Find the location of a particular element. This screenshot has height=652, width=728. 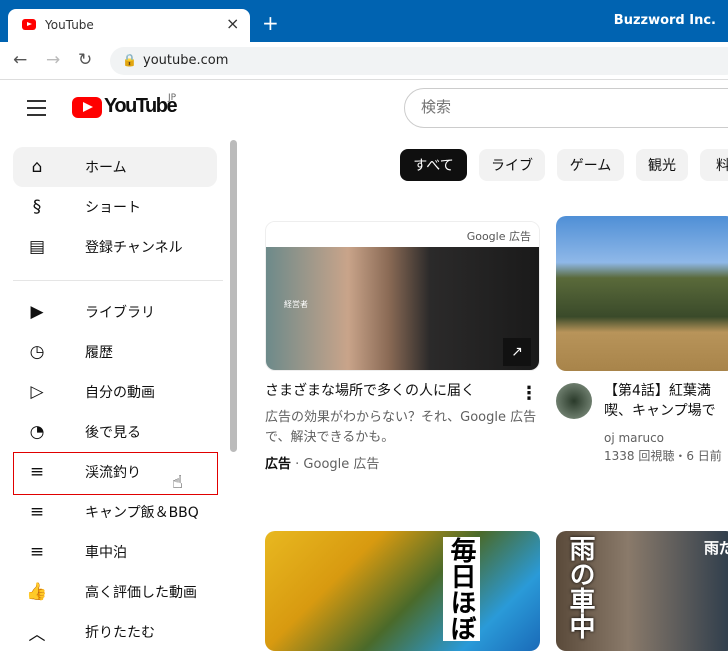

filter-chip: ライブ is located at coordinates (512, 165).